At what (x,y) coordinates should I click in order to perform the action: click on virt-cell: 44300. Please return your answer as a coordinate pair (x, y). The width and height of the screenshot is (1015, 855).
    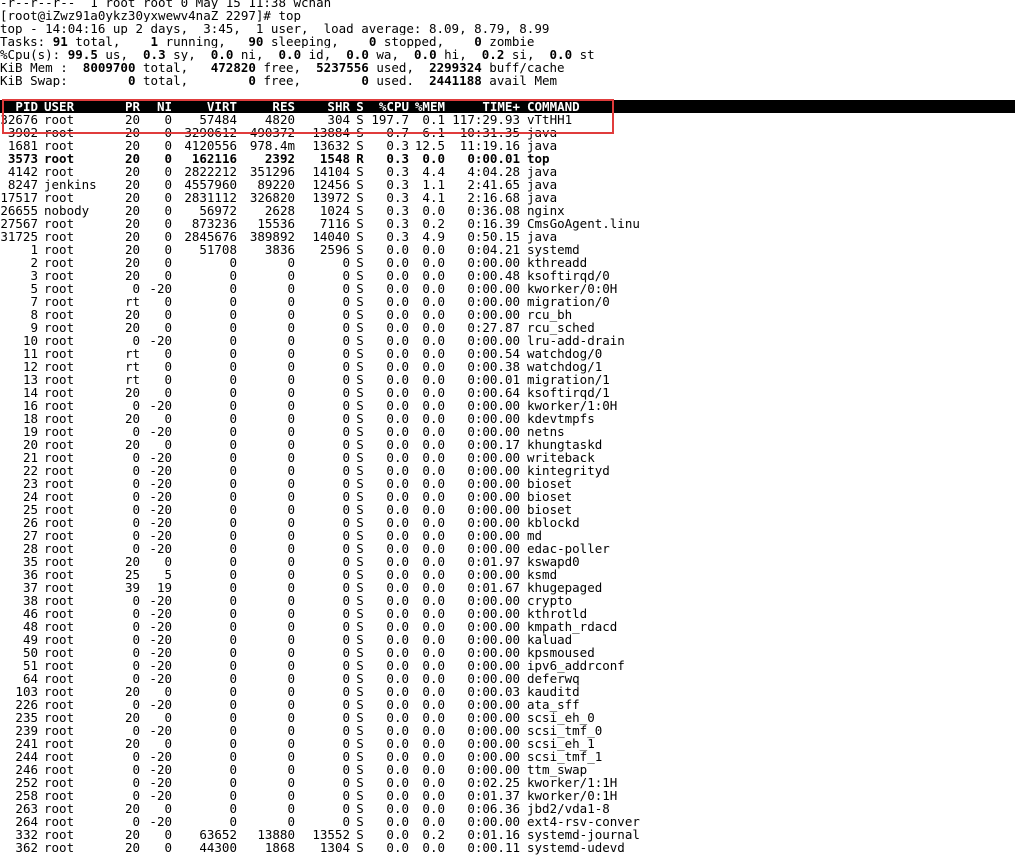
    Looking at the image, I should click on (218, 847).